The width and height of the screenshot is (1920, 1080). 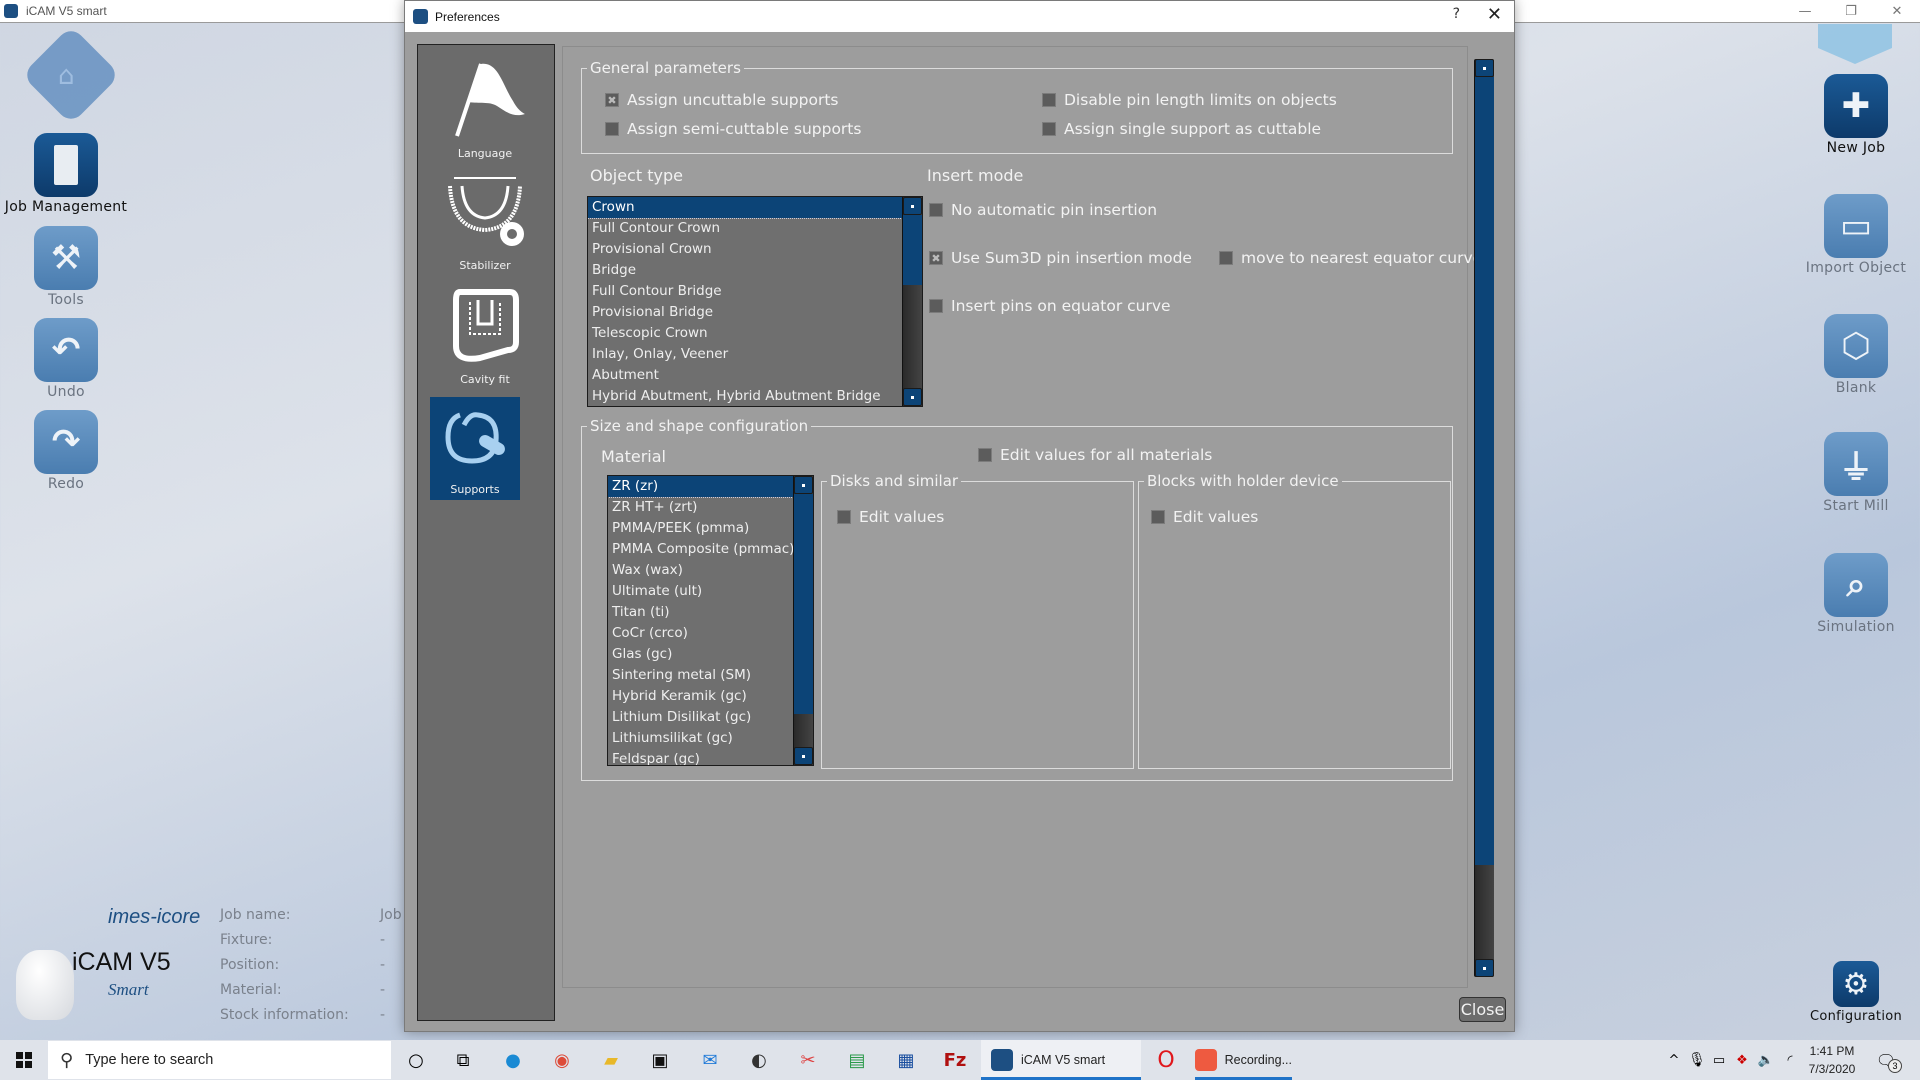 What do you see at coordinates (66, 174) in the screenshot?
I see `job-management-button: Job Management` at bounding box center [66, 174].